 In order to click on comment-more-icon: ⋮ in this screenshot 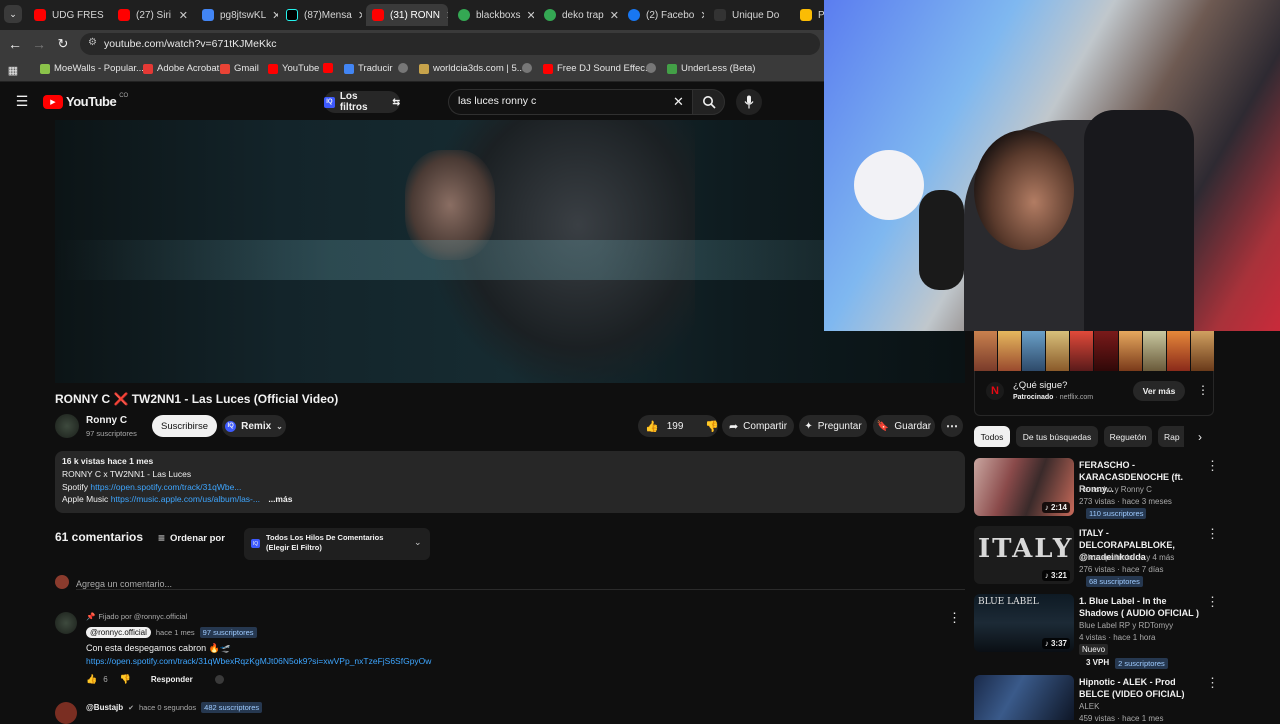, I will do `click(954, 618)`.